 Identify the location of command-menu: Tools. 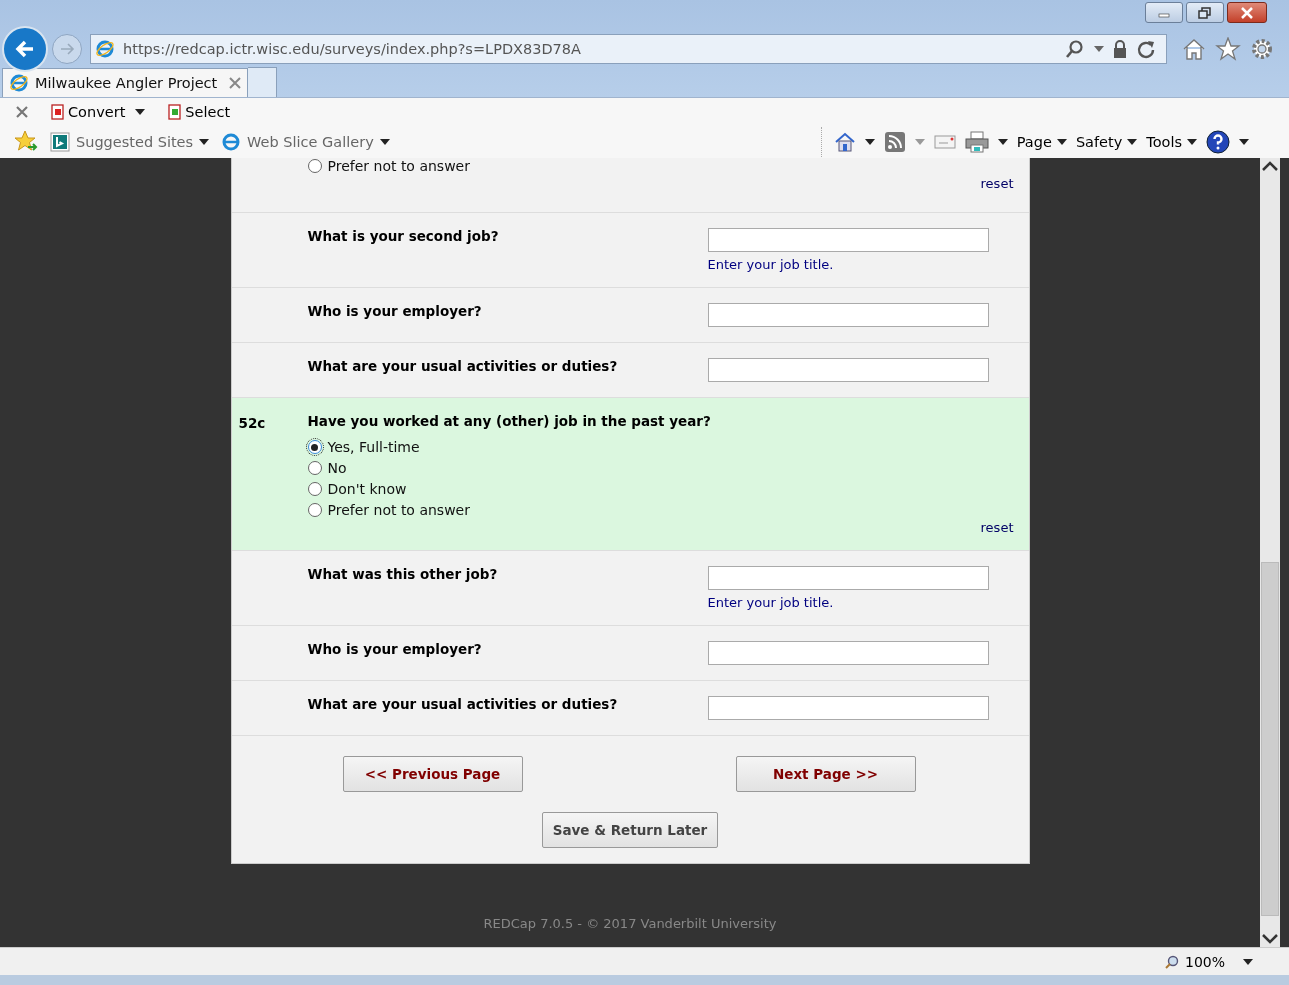
(1164, 141).